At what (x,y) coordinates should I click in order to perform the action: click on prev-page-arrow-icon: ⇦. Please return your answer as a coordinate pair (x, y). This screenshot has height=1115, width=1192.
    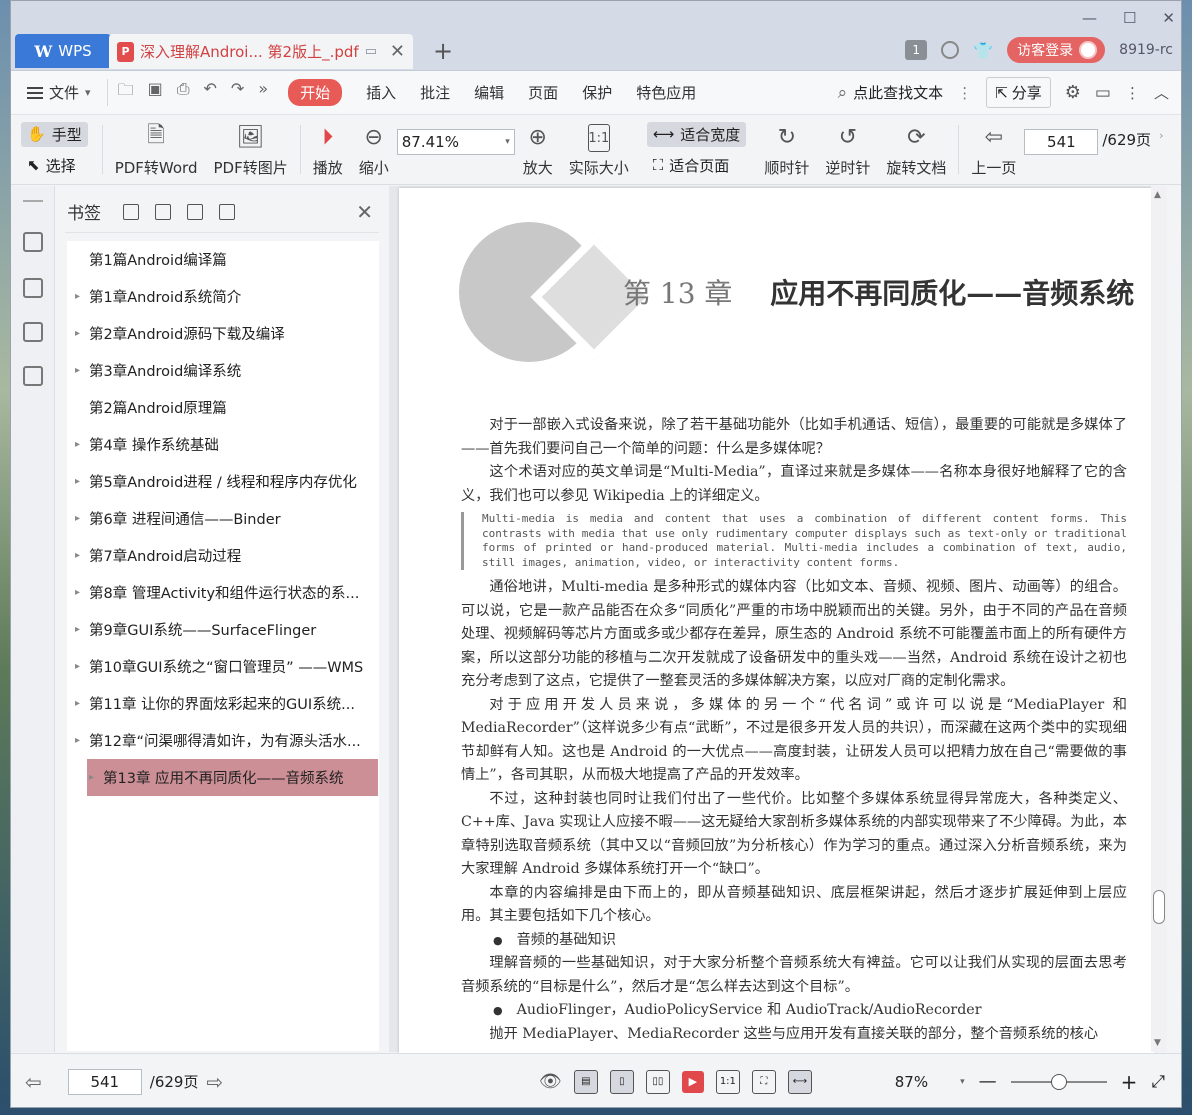
    Looking at the image, I should click on (33, 1082).